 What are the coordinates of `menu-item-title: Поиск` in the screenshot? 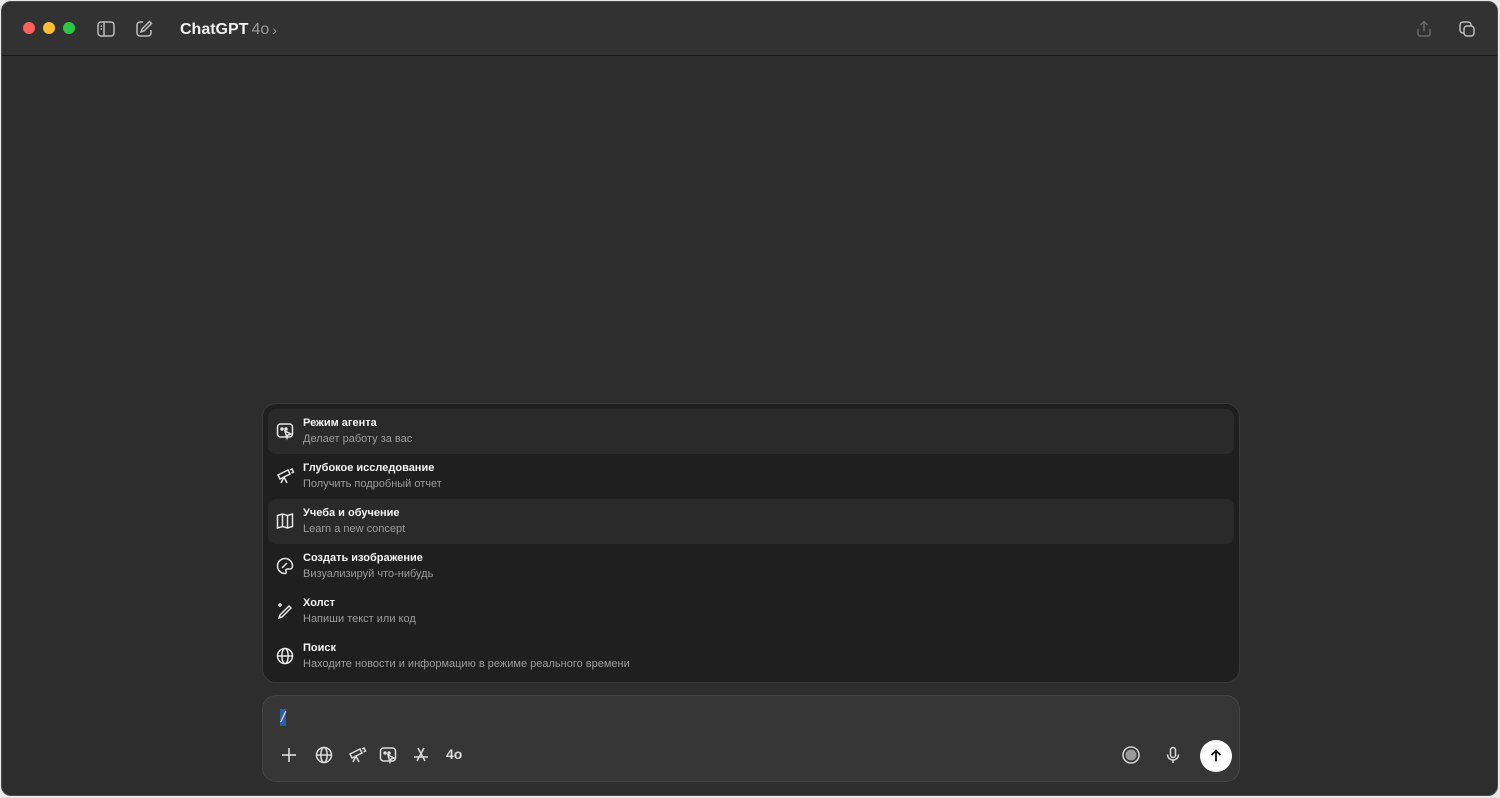 It's located at (320, 648).